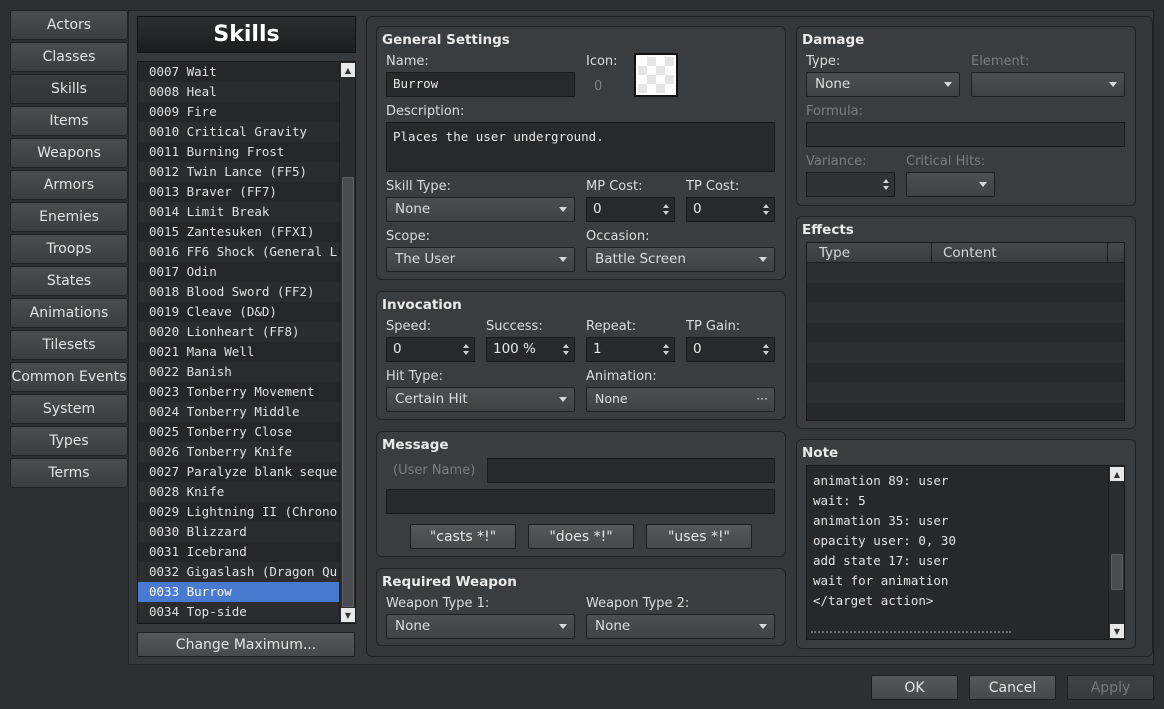 The height and width of the screenshot is (709, 1164). What do you see at coordinates (580, 501) in the screenshot?
I see `message-line2-input` at bounding box center [580, 501].